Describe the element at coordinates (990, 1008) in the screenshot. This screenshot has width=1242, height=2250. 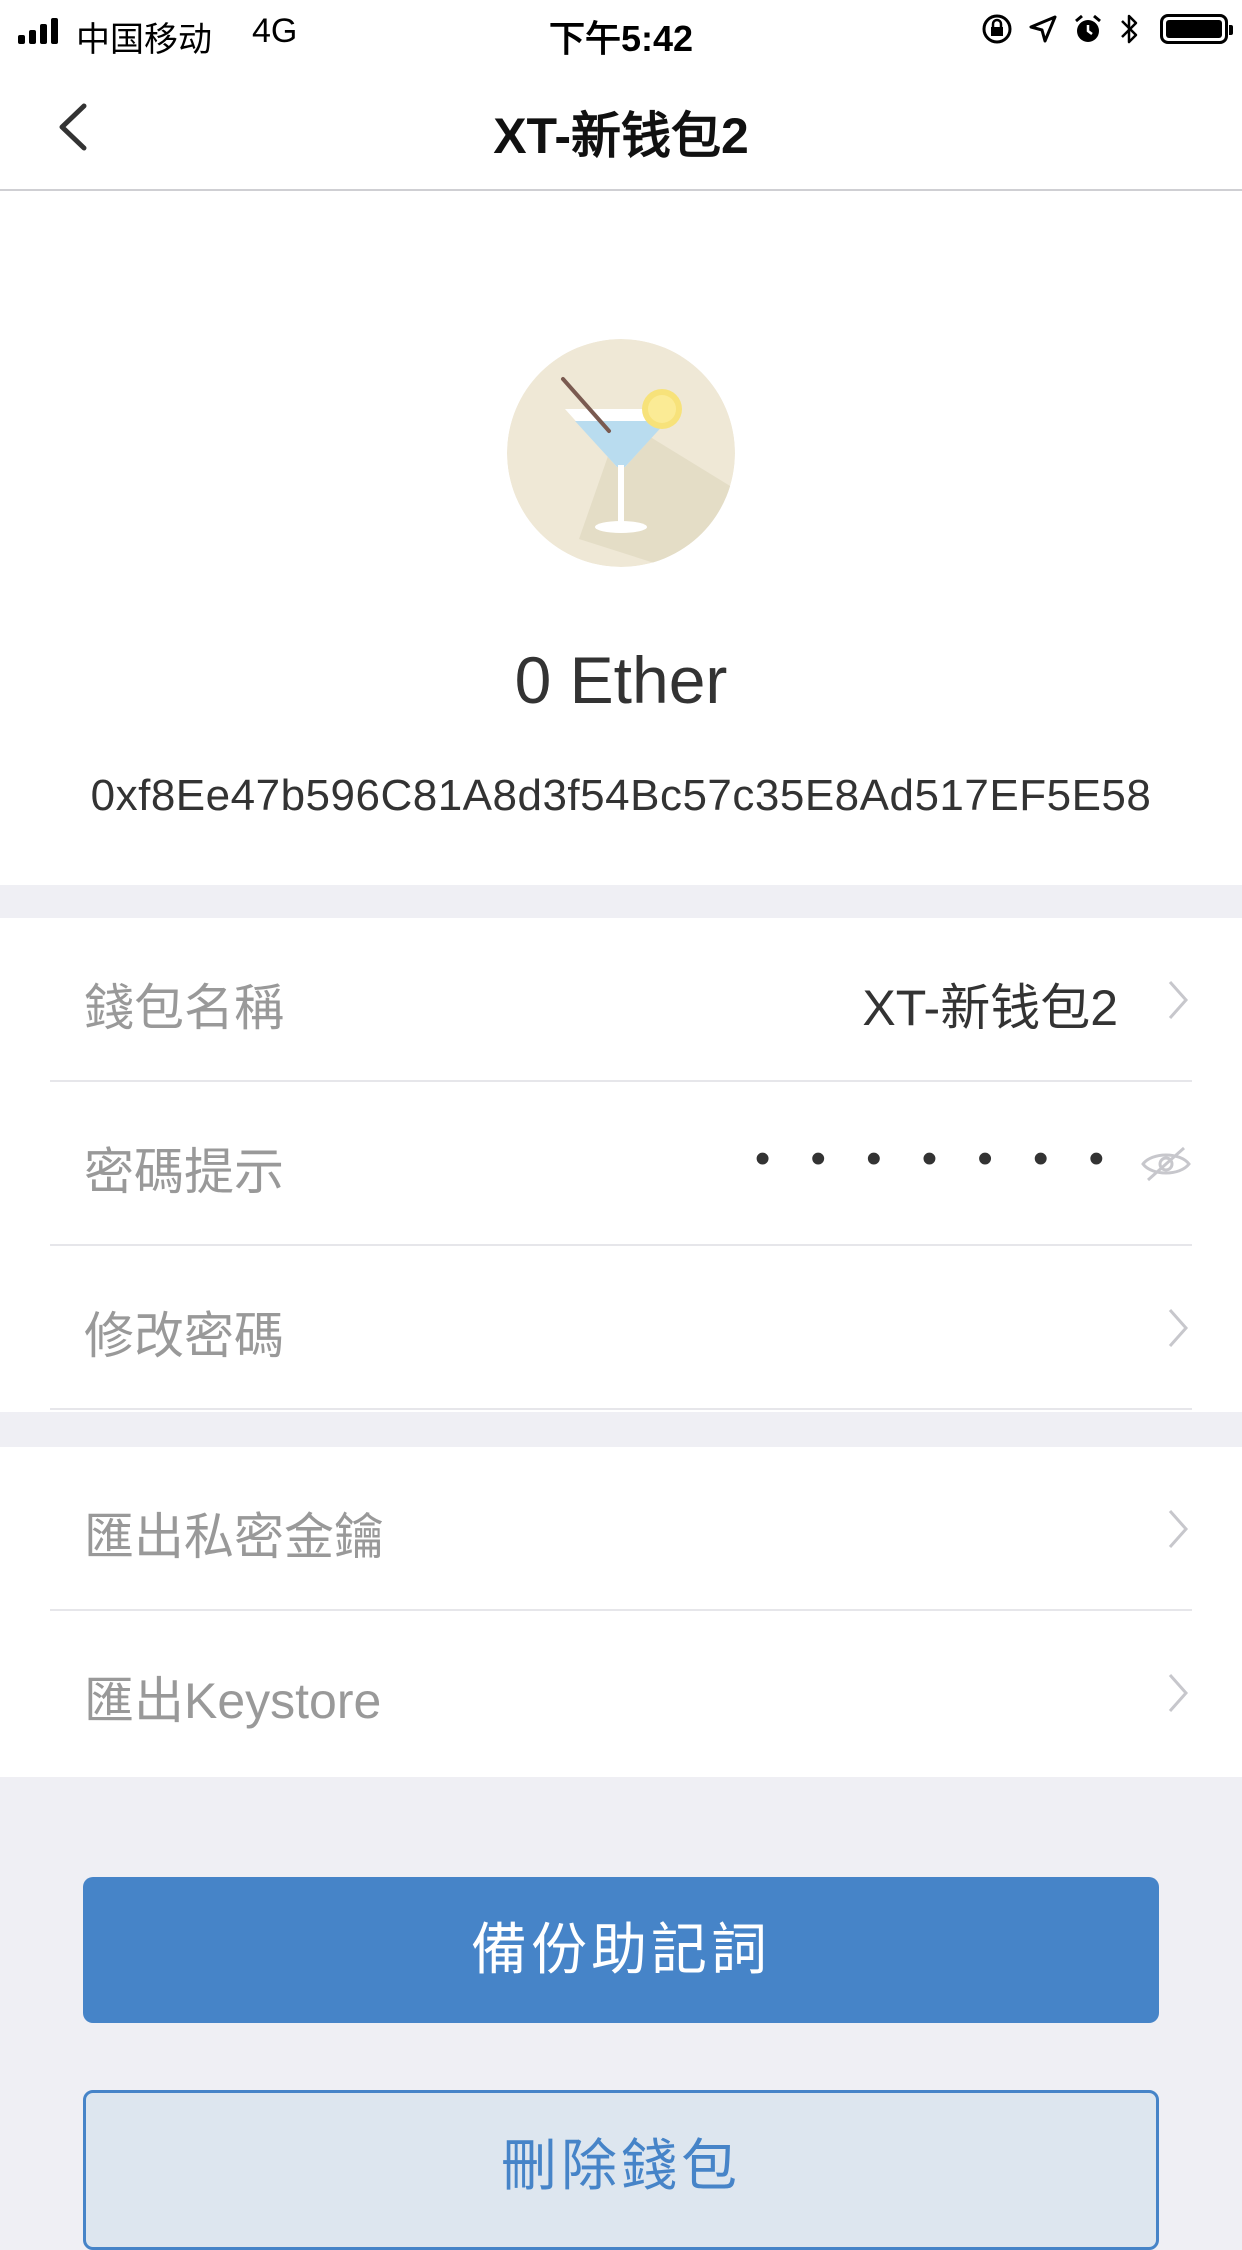
I see `wallet-name-value: XT-新钱包2` at that location.